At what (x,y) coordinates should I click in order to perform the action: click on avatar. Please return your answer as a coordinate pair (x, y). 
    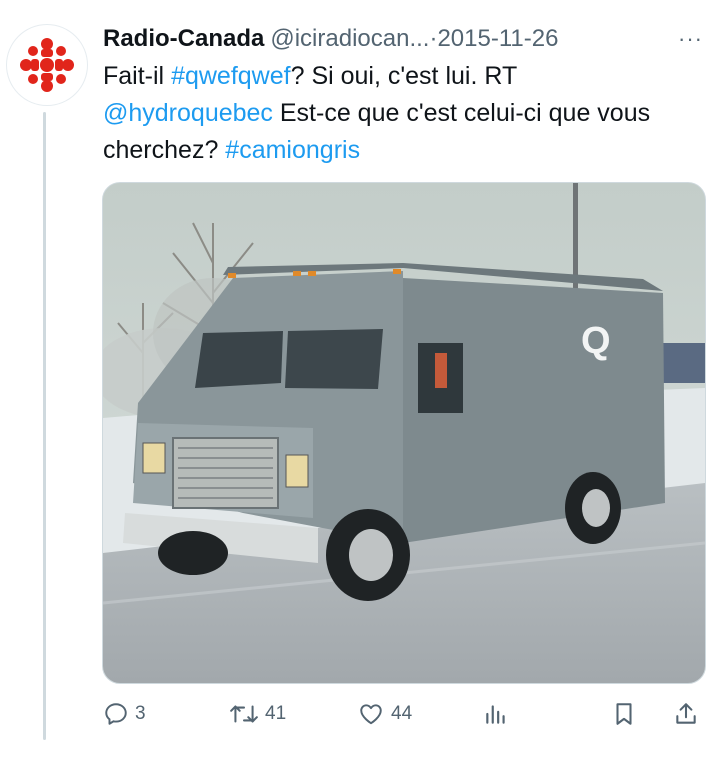
    Looking at the image, I should click on (47, 65).